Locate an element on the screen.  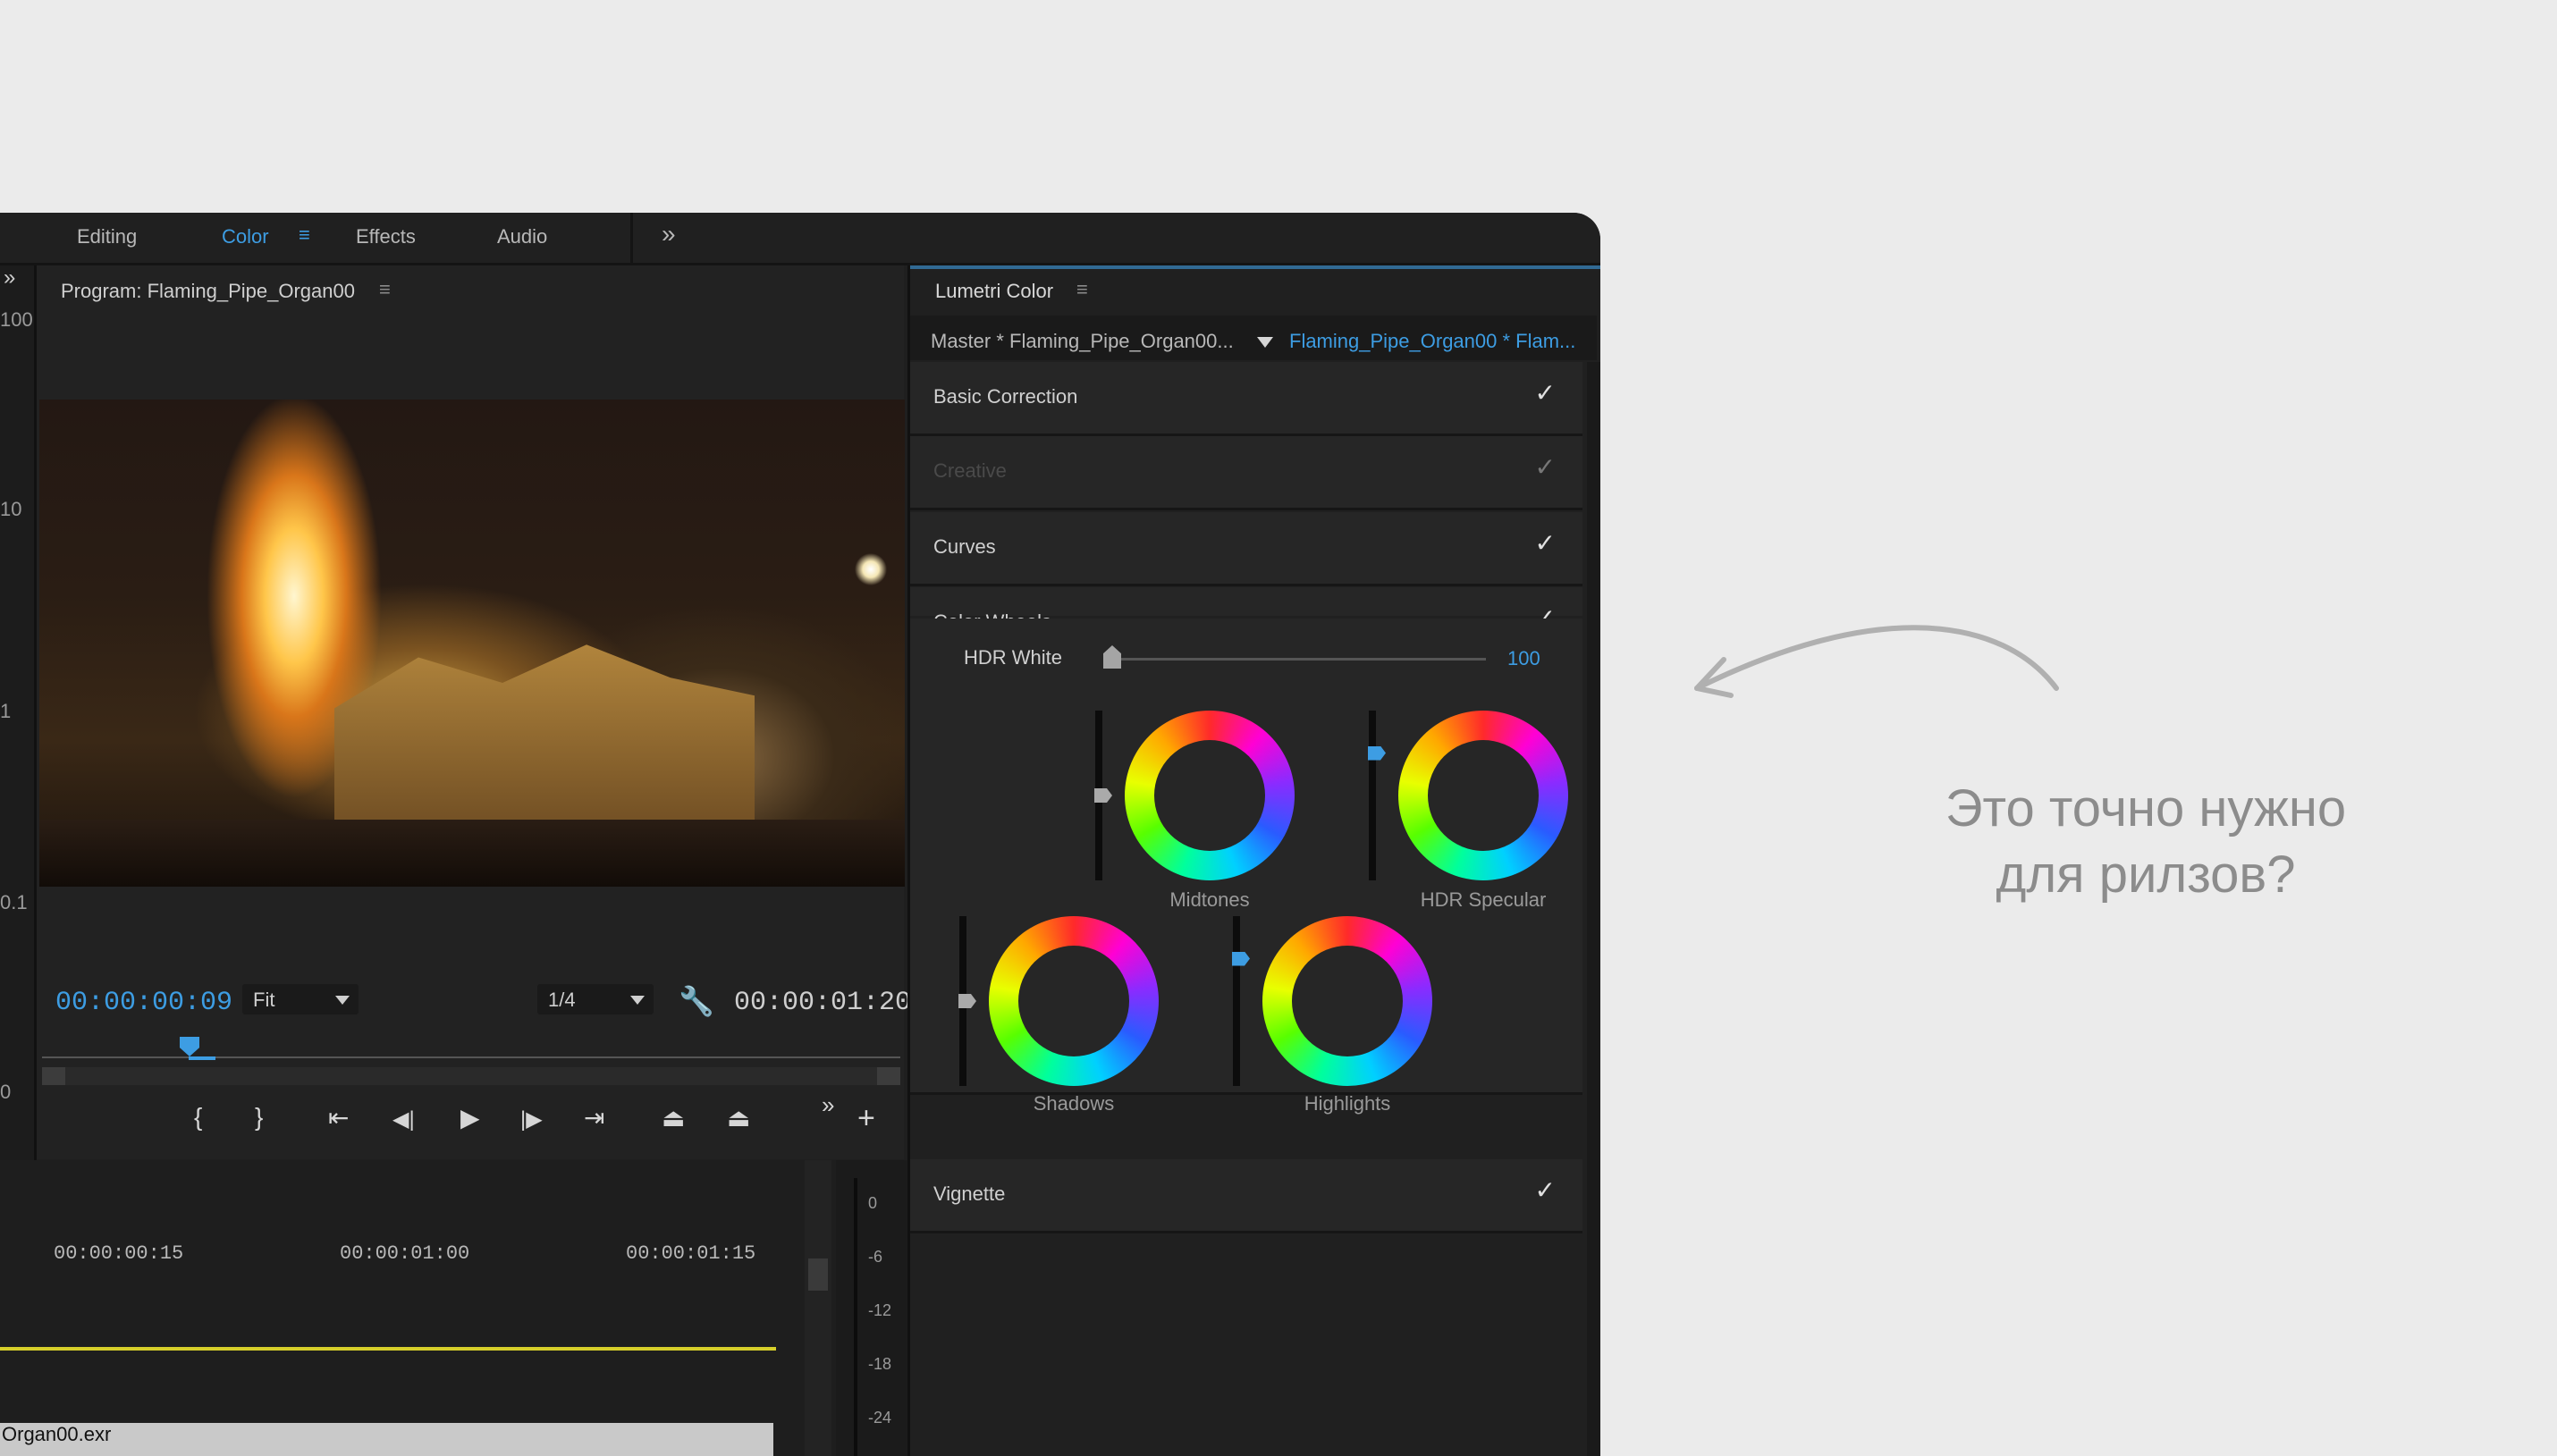
current-timecode: 00:00:00:09 is located at coordinates (143, 1003).